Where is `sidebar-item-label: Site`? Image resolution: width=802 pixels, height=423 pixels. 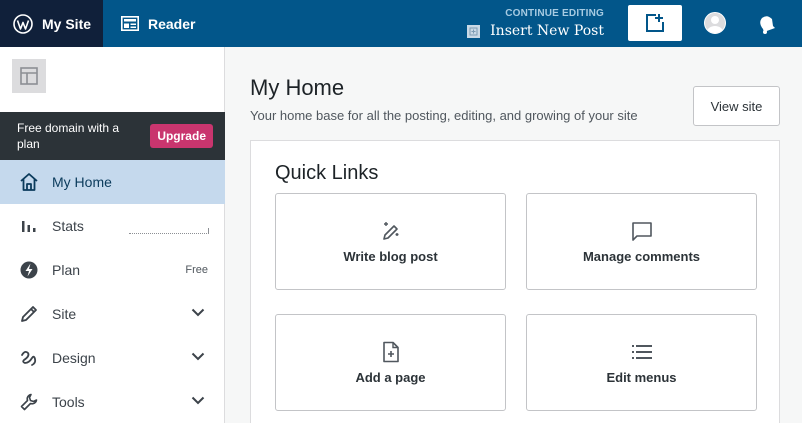 sidebar-item-label: Site is located at coordinates (64, 314).